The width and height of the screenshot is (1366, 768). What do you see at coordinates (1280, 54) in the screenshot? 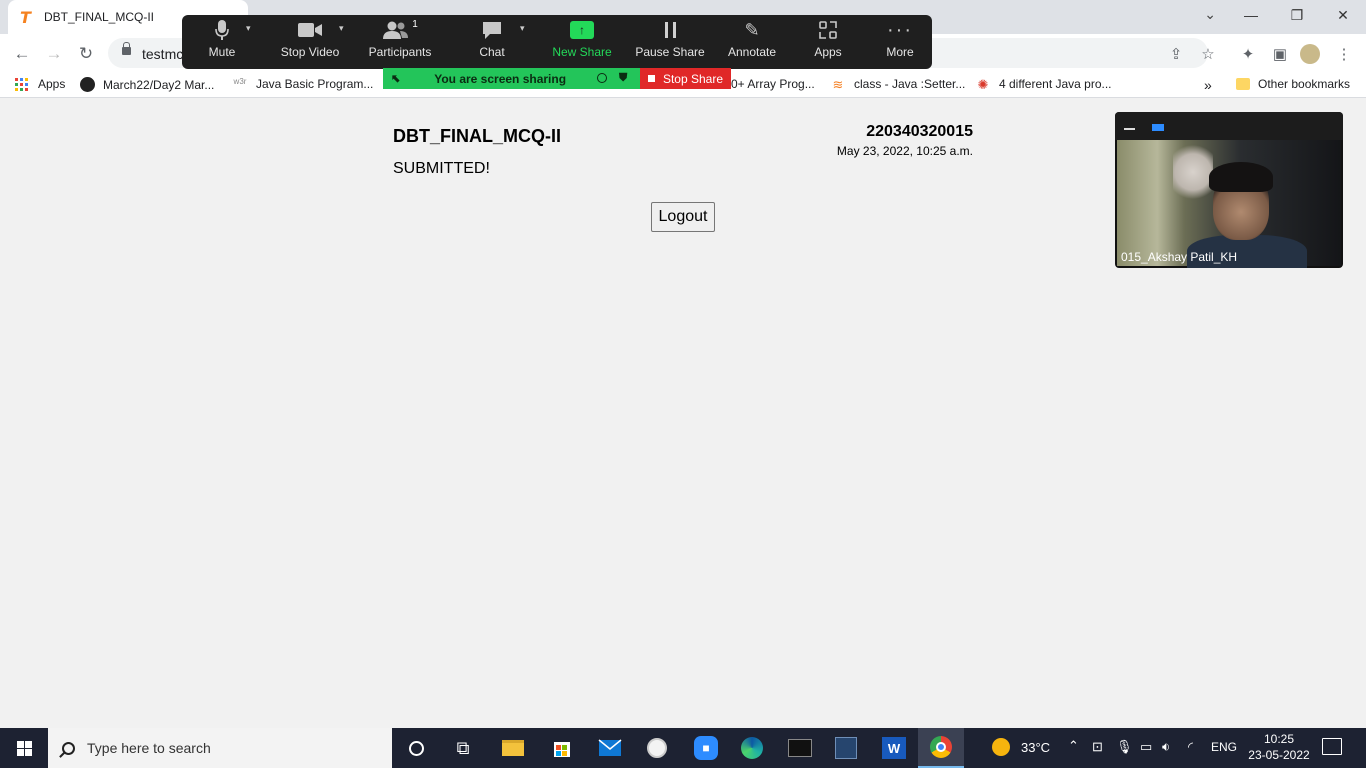
I see `side-panel-icon: ▣` at bounding box center [1280, 54].